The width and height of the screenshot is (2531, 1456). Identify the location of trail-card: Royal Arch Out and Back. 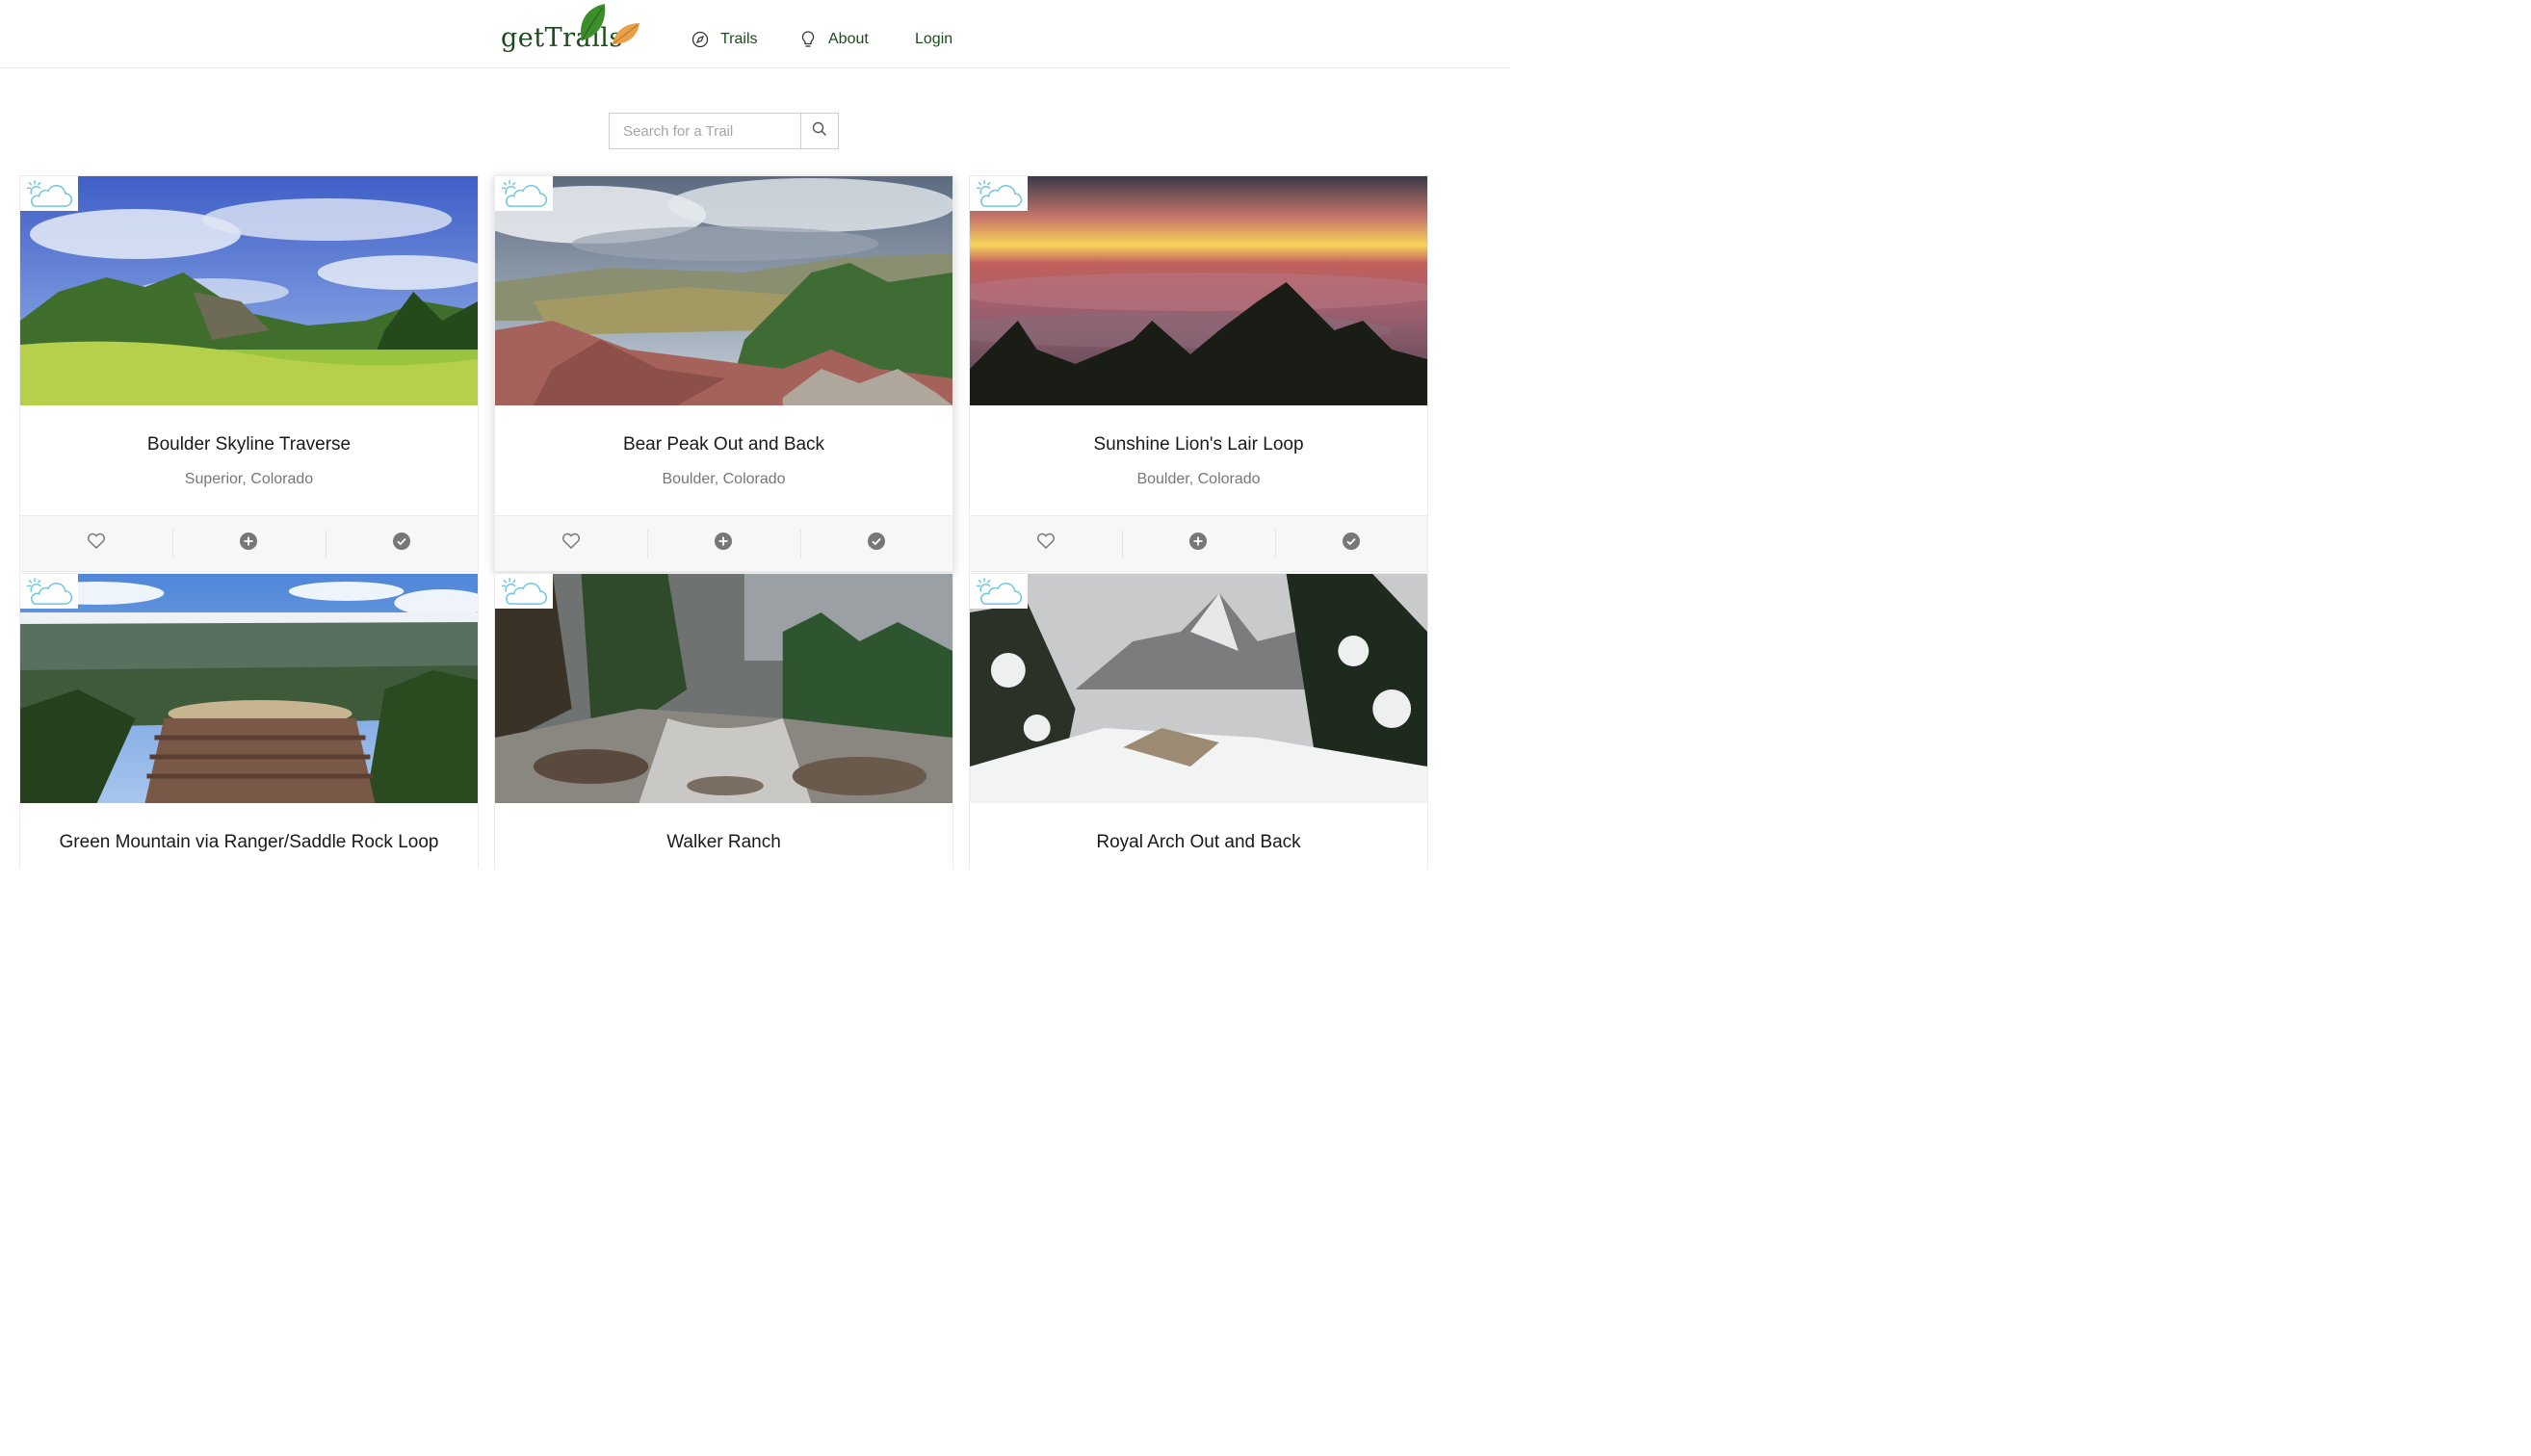
(1198, 721).